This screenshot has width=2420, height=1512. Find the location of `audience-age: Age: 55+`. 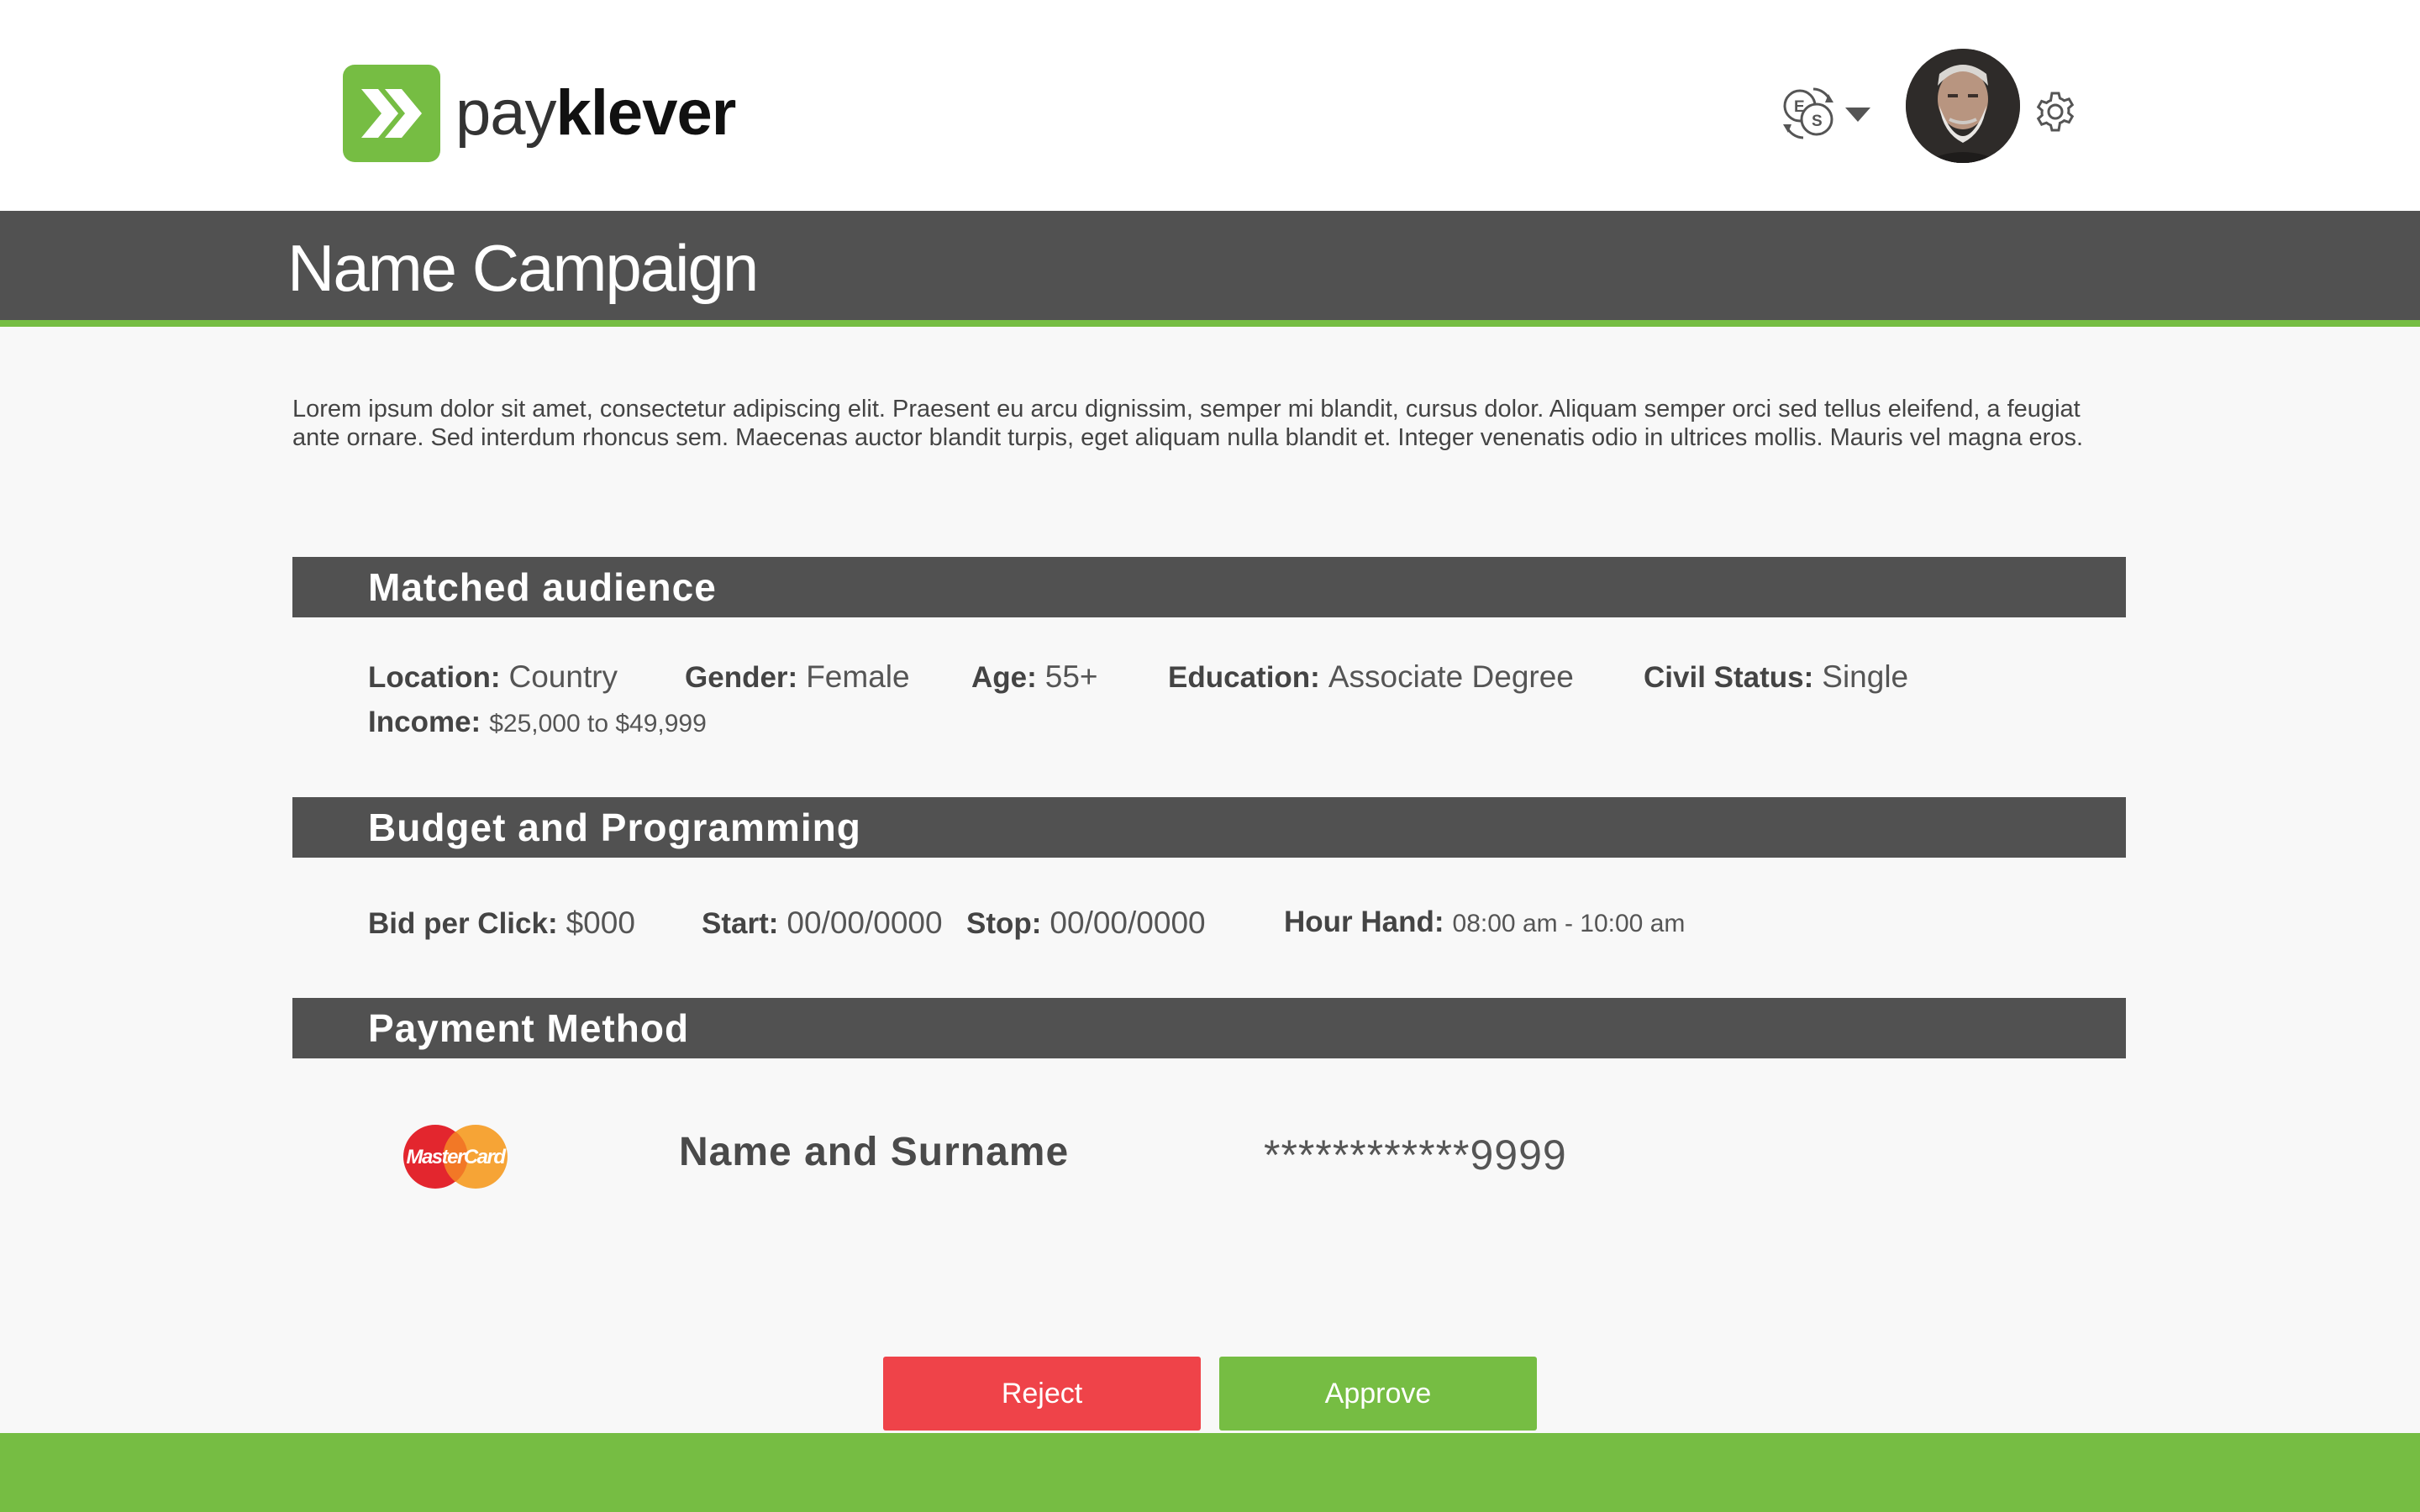

audience-age: Age: 55+ is located at coordinates (1034, 677).